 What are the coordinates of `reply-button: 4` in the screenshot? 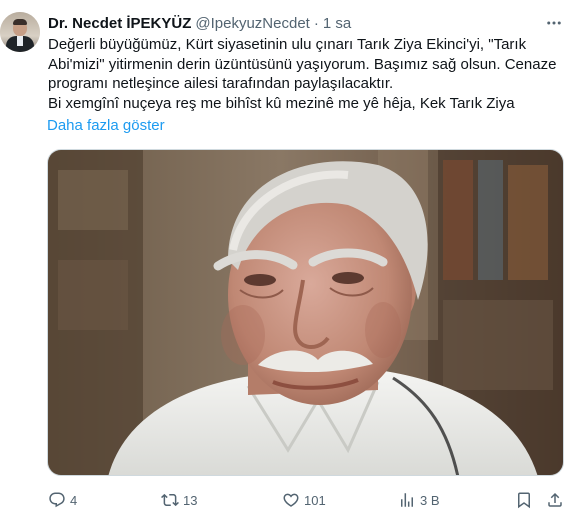 It's located at (62, 500).